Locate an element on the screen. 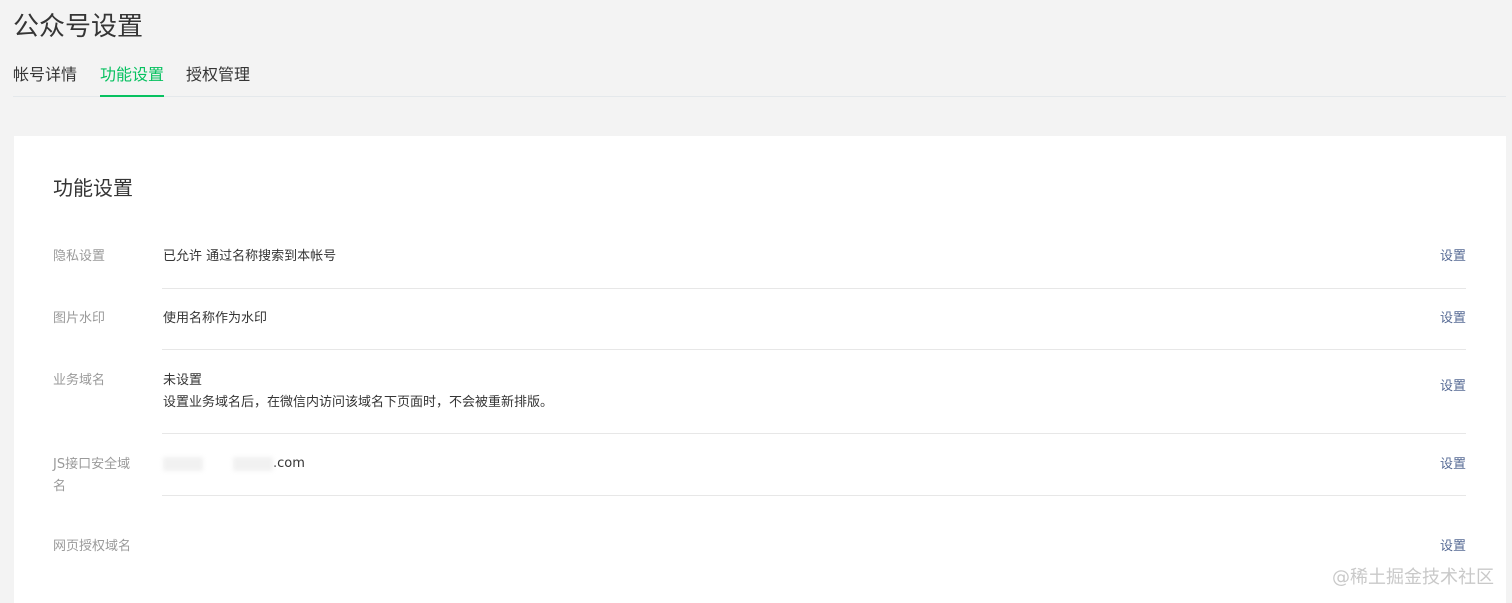  web-auth-domain-button: 设置 is located at coordinates (1453, 547).